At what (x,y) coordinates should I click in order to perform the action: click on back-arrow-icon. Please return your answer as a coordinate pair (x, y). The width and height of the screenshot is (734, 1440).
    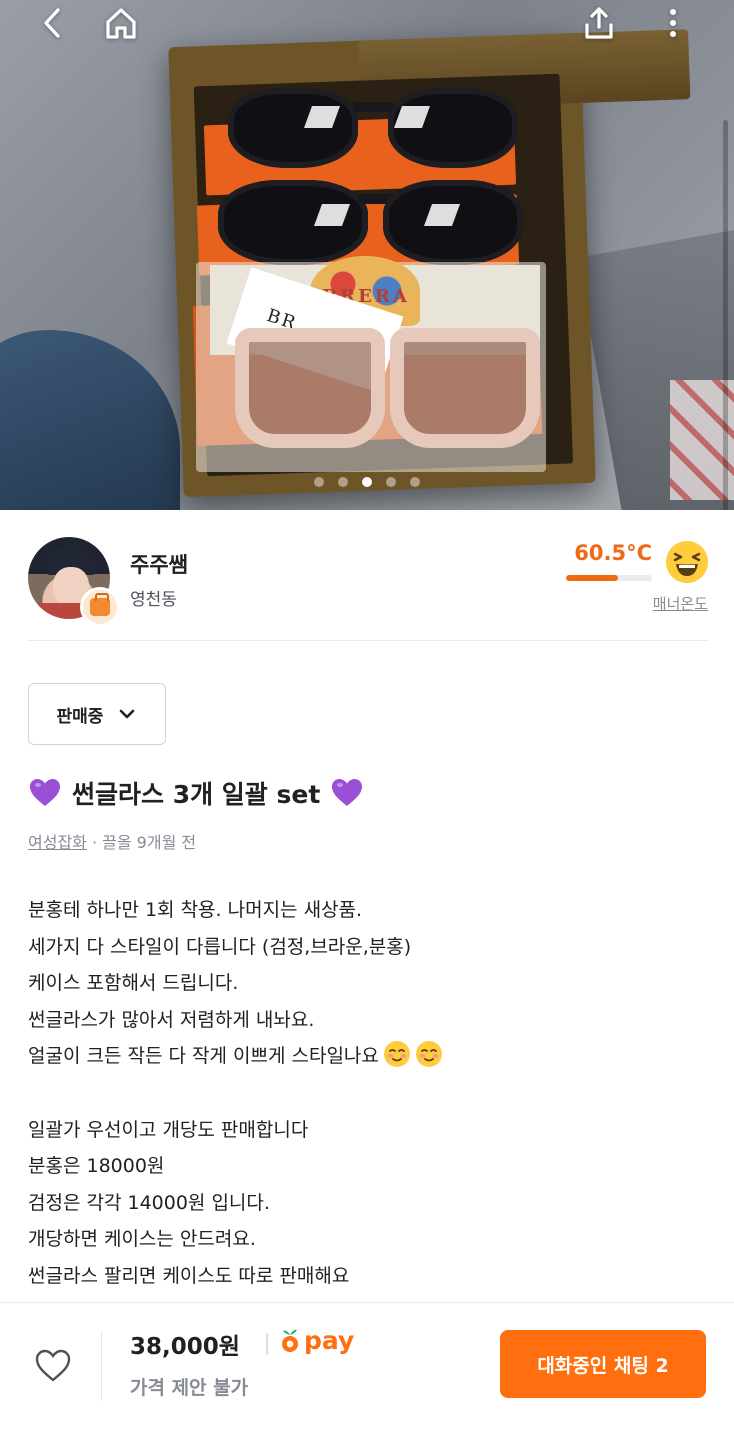
    Looking at the image, I should click on (52, 23).